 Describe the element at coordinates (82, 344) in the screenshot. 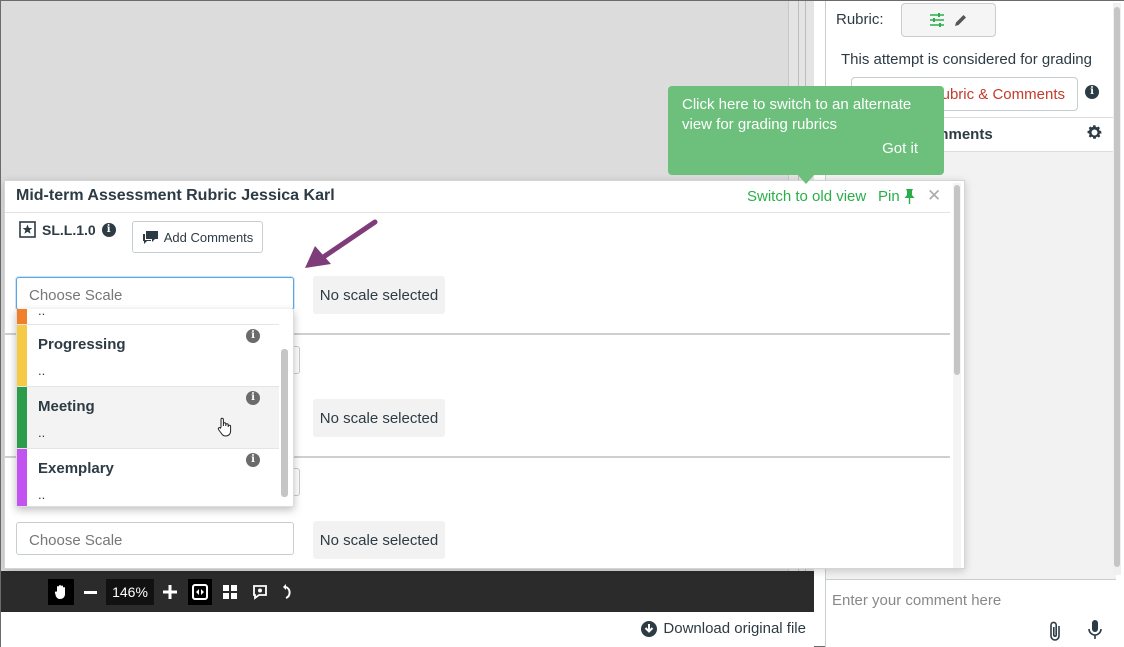

I see `option-label: Progressing` at that location.